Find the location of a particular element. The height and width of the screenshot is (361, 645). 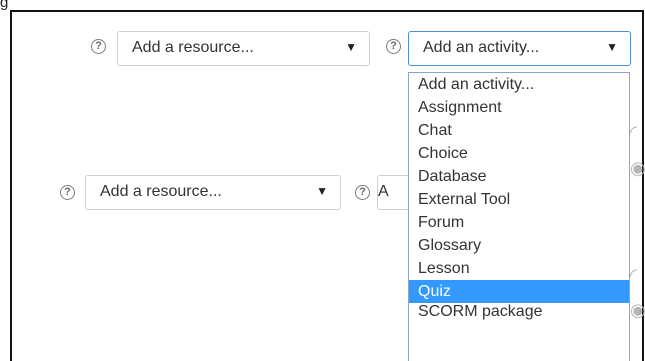

add-activity-select: Add an activity... ▼ is located at coordinates (519, 48).